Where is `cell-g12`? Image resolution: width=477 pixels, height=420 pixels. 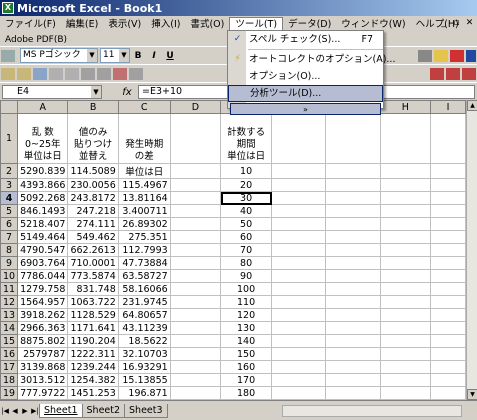
cell-g12 is located at coordinates (353, 302).